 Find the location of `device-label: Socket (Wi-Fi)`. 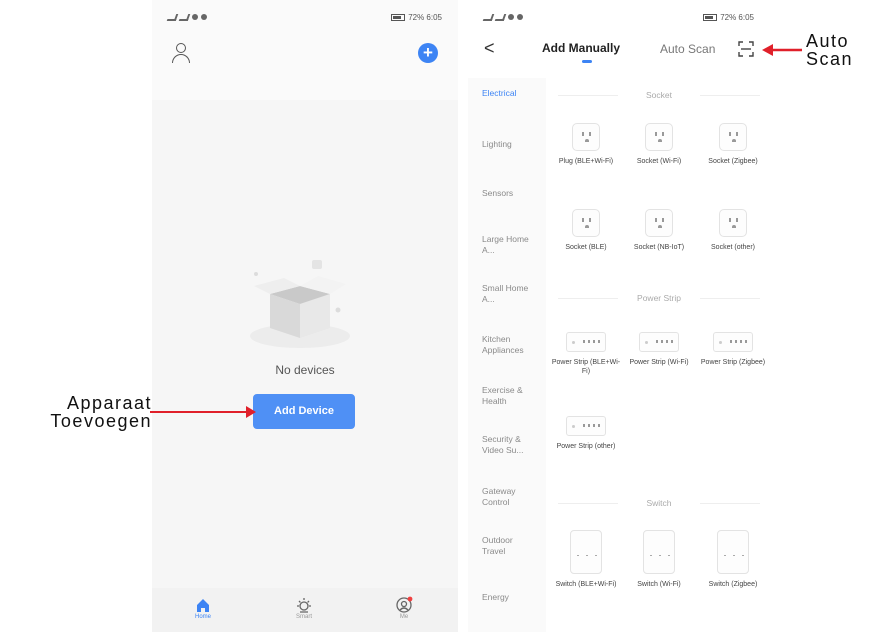

device-label: Socket (Wi-Fi) is located at coordinates (659, 161).